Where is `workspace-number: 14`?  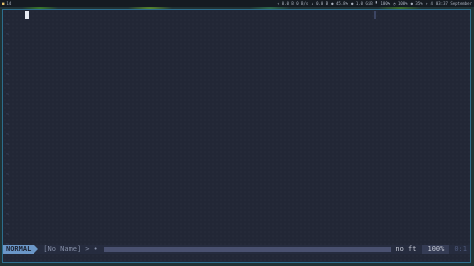
workspace-number: 14 is located at coordinates (8, 3).